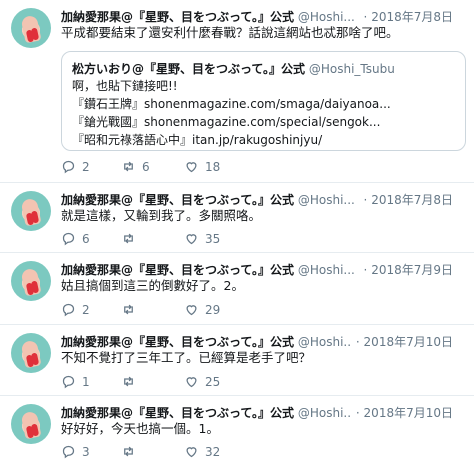  I want to click on like-count: 25, so click(213, 381).